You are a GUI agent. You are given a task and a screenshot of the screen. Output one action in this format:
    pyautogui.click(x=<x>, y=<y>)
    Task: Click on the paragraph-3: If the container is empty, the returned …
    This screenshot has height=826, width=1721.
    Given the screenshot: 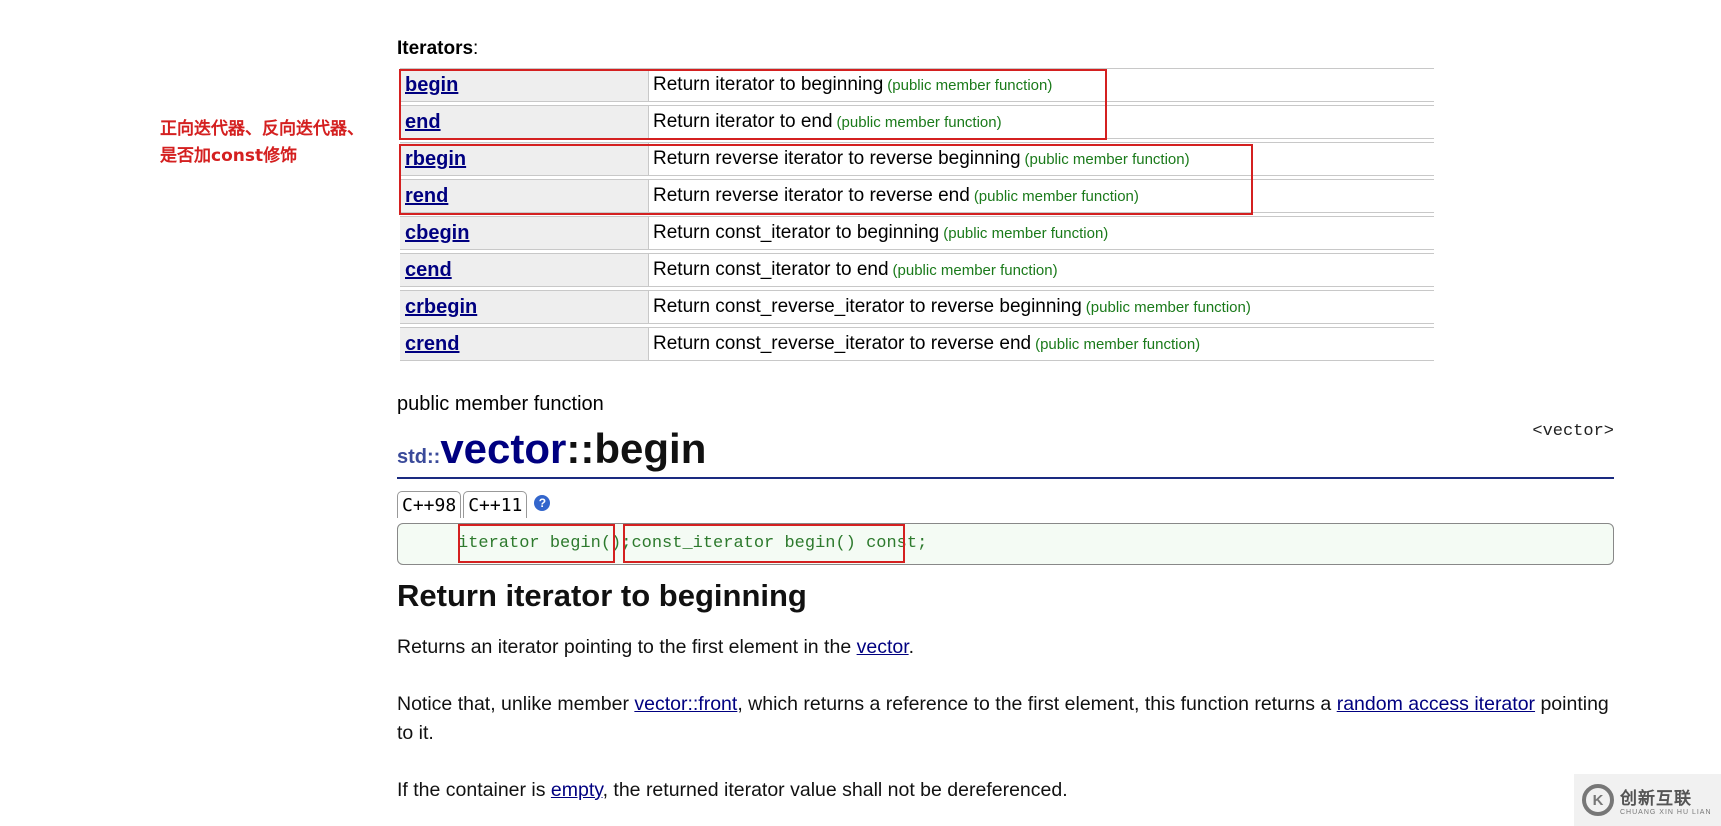 What is the action you would take?
    pyautogui.click(x=1007, y=790)
    